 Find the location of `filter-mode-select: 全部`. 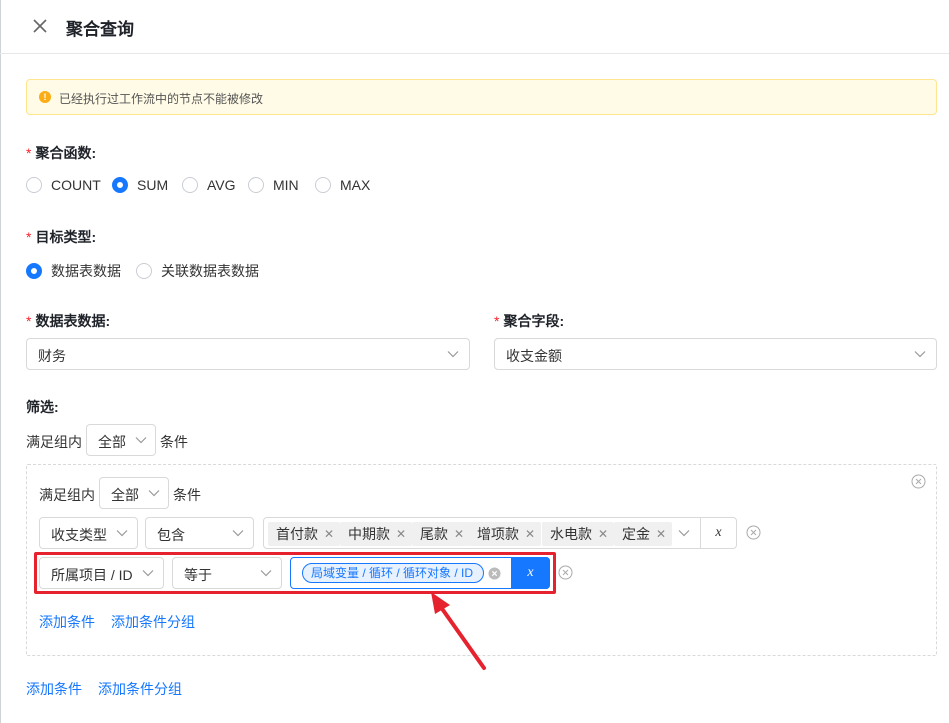

filter-mode-select: 全部 is located at coordinates (121, 440).